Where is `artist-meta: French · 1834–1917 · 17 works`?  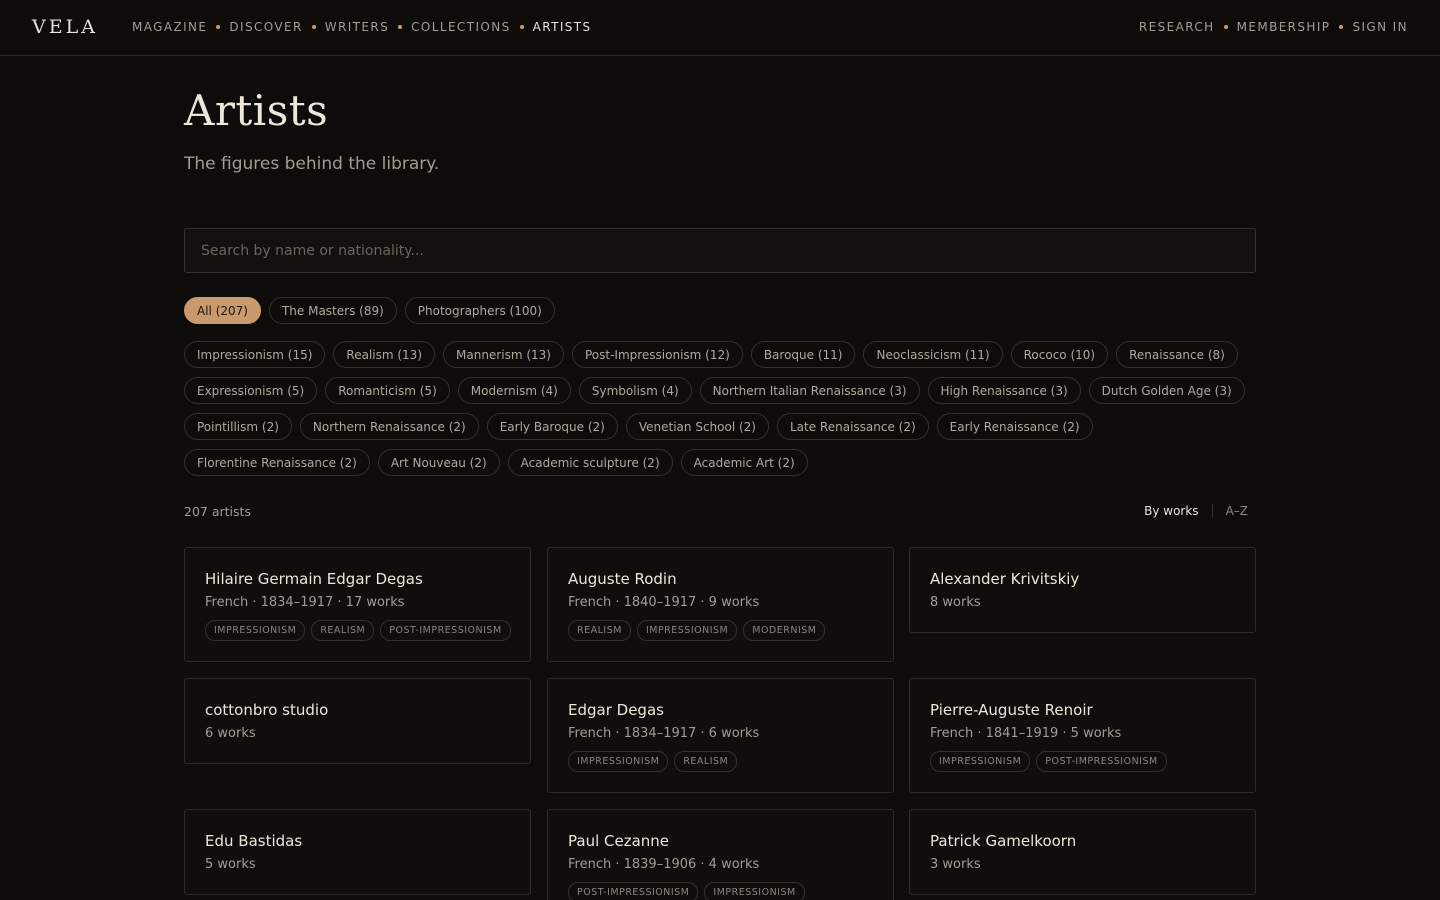 artist-meta: French · 1834–1917 · 17 works is located at coordinates (305, 602).